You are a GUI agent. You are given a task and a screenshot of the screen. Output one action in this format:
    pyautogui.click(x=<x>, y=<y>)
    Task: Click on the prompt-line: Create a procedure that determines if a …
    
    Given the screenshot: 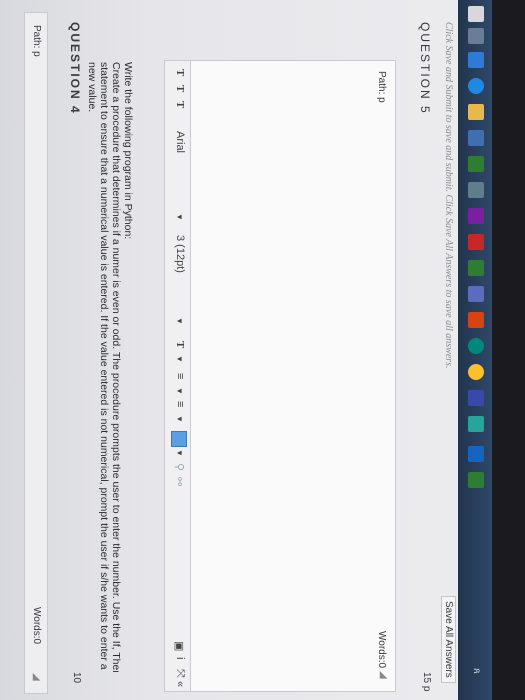 What is the action you would take?
    pyautogui.click(x=116, y=367)
    